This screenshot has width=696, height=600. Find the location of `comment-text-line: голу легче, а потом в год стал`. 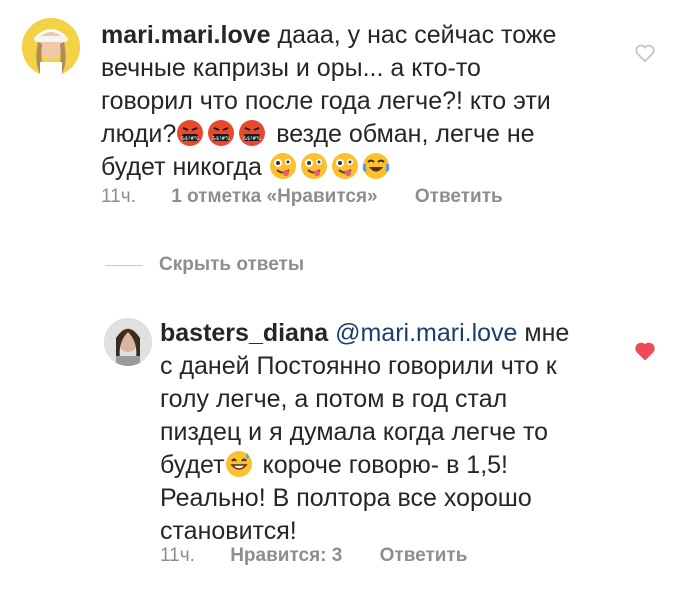

comment-text-line: голу легче, а потом в год стал is located at coordinates (334, 399).